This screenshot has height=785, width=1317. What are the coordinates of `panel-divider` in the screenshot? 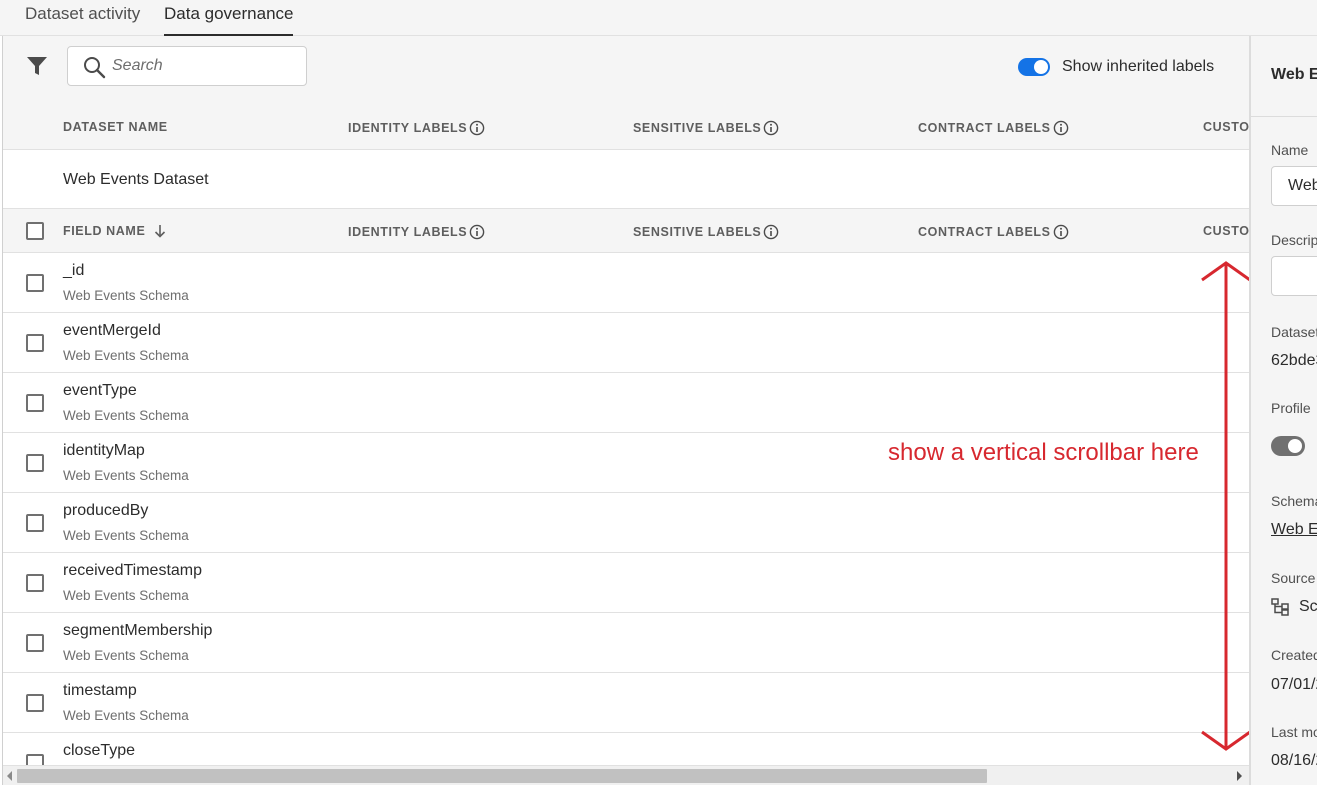 It's located at (1284, 116).